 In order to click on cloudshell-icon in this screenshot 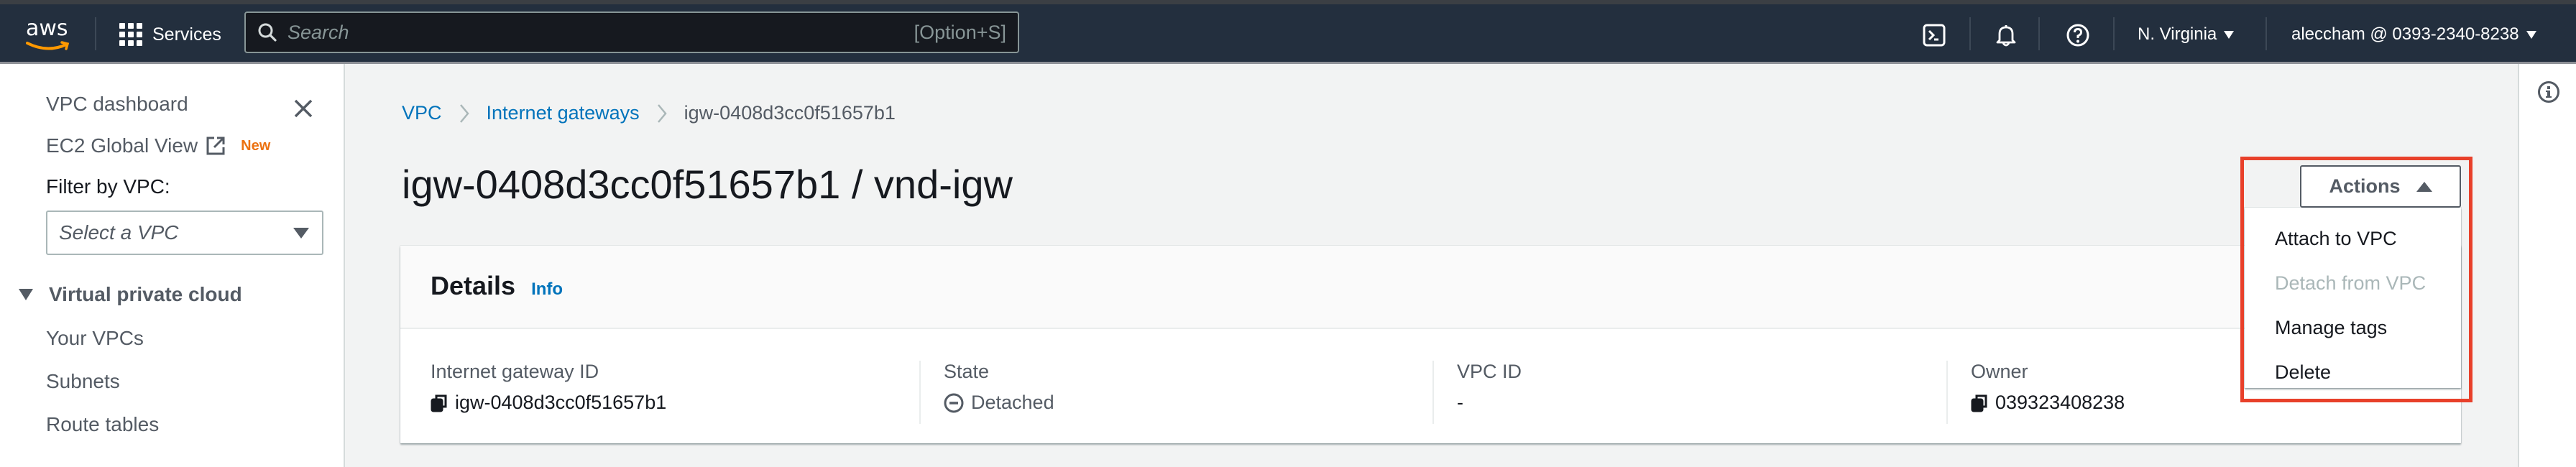, I will do `click(1934, 35)`.